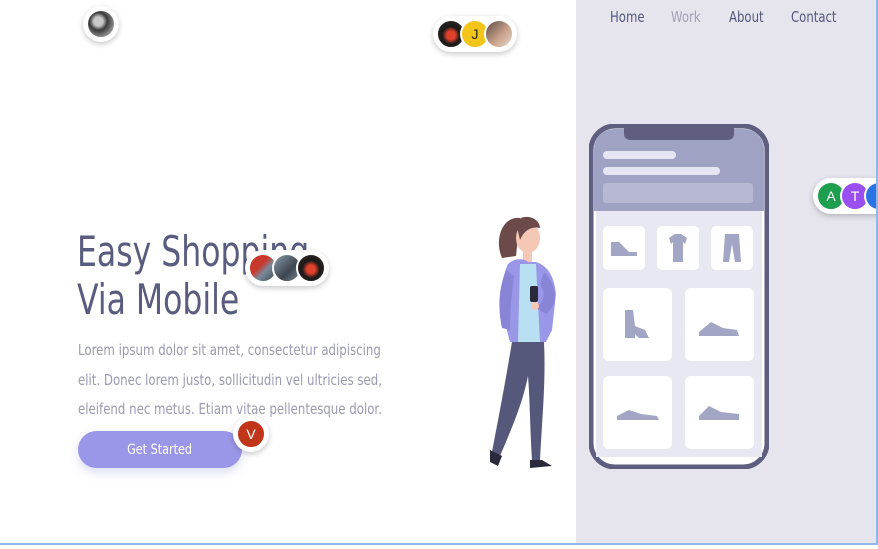 The width and height of the screenshot is (878, 549). I want to click on nav-about: About, so click(746, 17).